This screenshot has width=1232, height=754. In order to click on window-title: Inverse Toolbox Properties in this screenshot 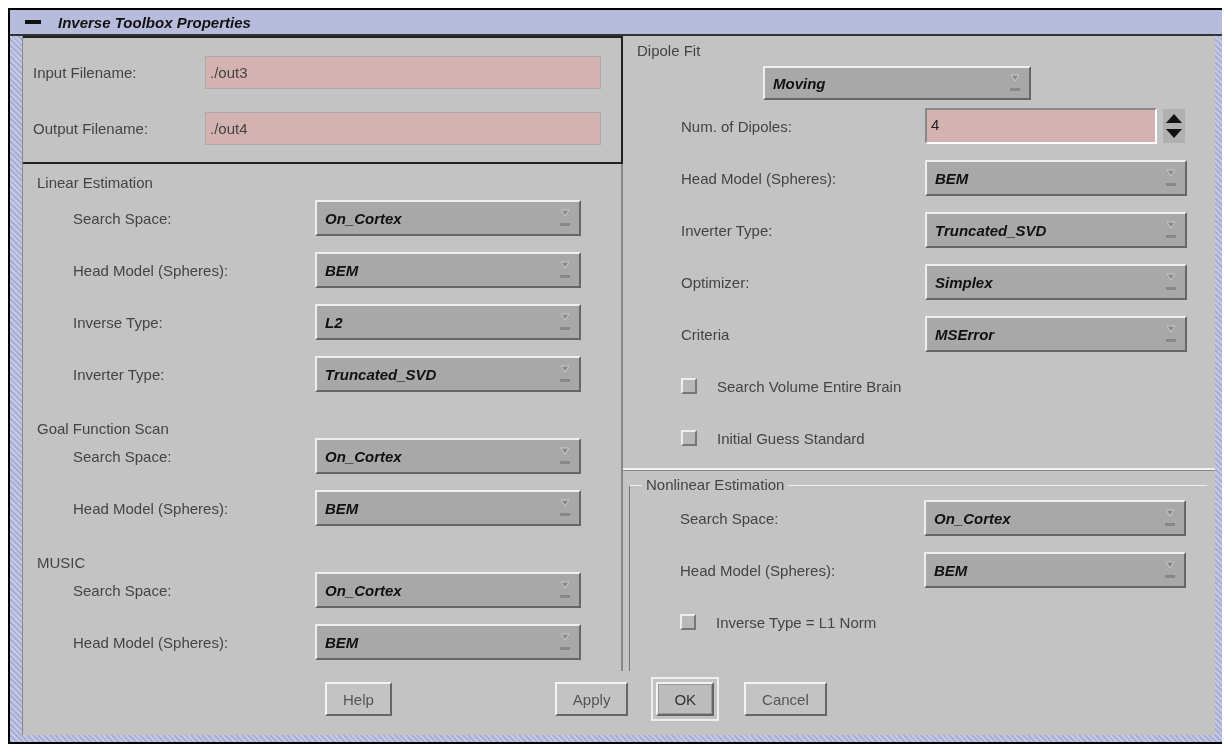, I will do `click(154, 22)`.